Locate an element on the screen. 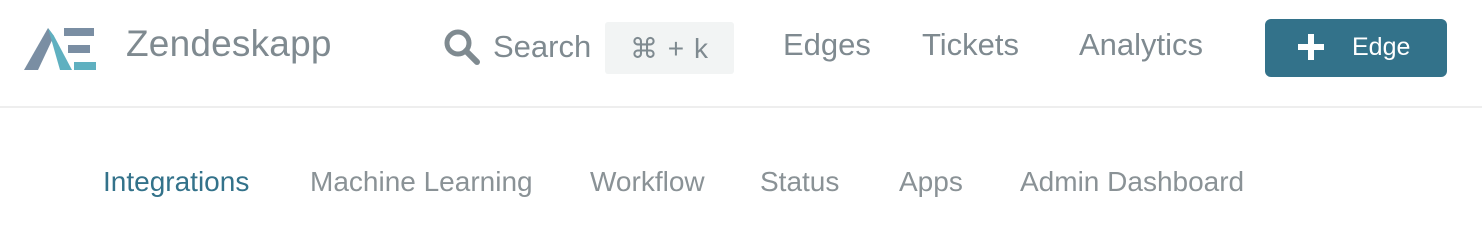  tab-apps: Apps is located at coordinates (931, 182).